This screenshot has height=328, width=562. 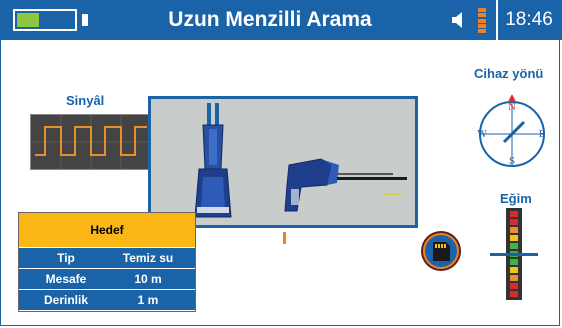 What do you see at coordinates (66, 258) in the screenshot?
I see `row-key: Tip` at bounding box center [66, 258].